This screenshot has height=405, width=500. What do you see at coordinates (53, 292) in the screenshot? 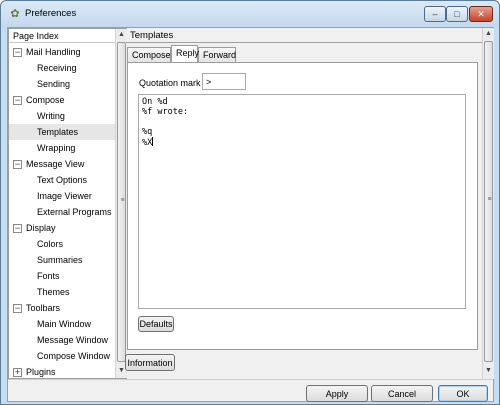
I see `sidebar-item-label: Themes` at bounding box center [53, 292].